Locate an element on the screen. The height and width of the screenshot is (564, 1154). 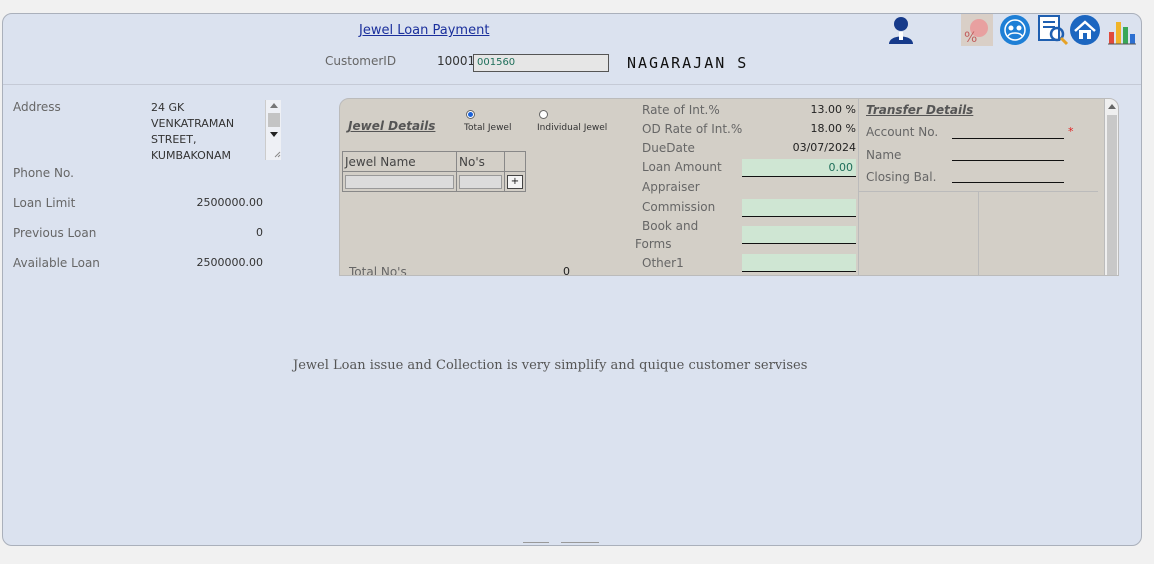
due-date-value: 03/07/2024 is located at coordinates (824, 147).